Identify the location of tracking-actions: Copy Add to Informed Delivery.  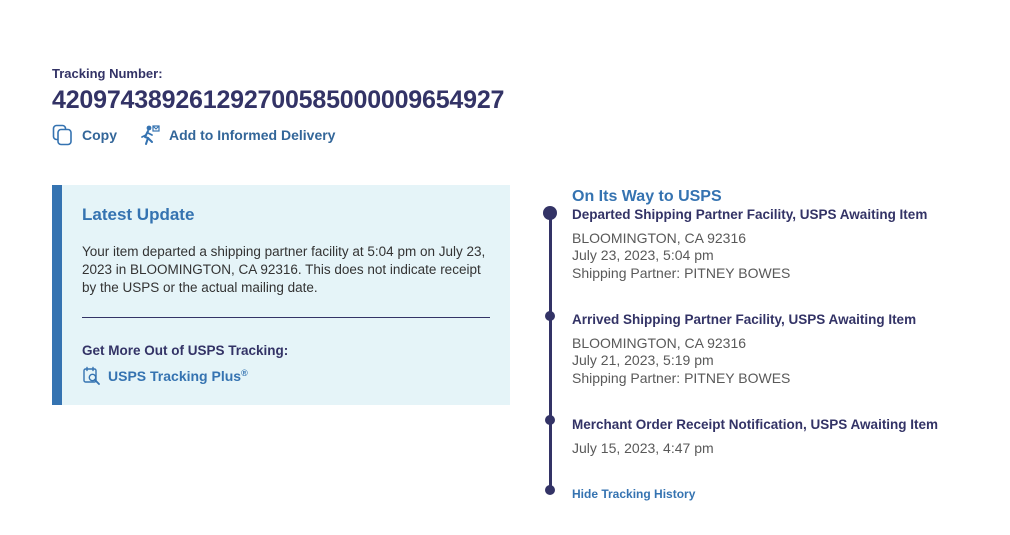
(193, 135).